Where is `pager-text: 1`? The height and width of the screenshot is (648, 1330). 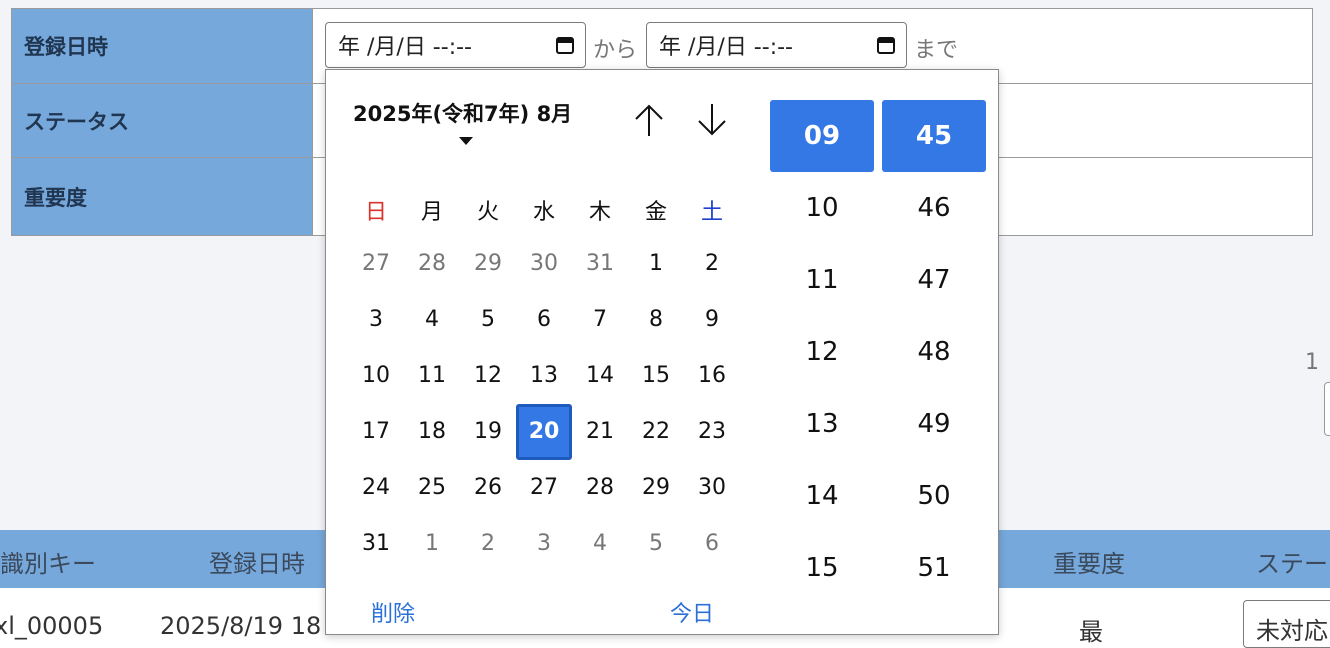
pager-text: 1 is located at coordinates (1312, 362).